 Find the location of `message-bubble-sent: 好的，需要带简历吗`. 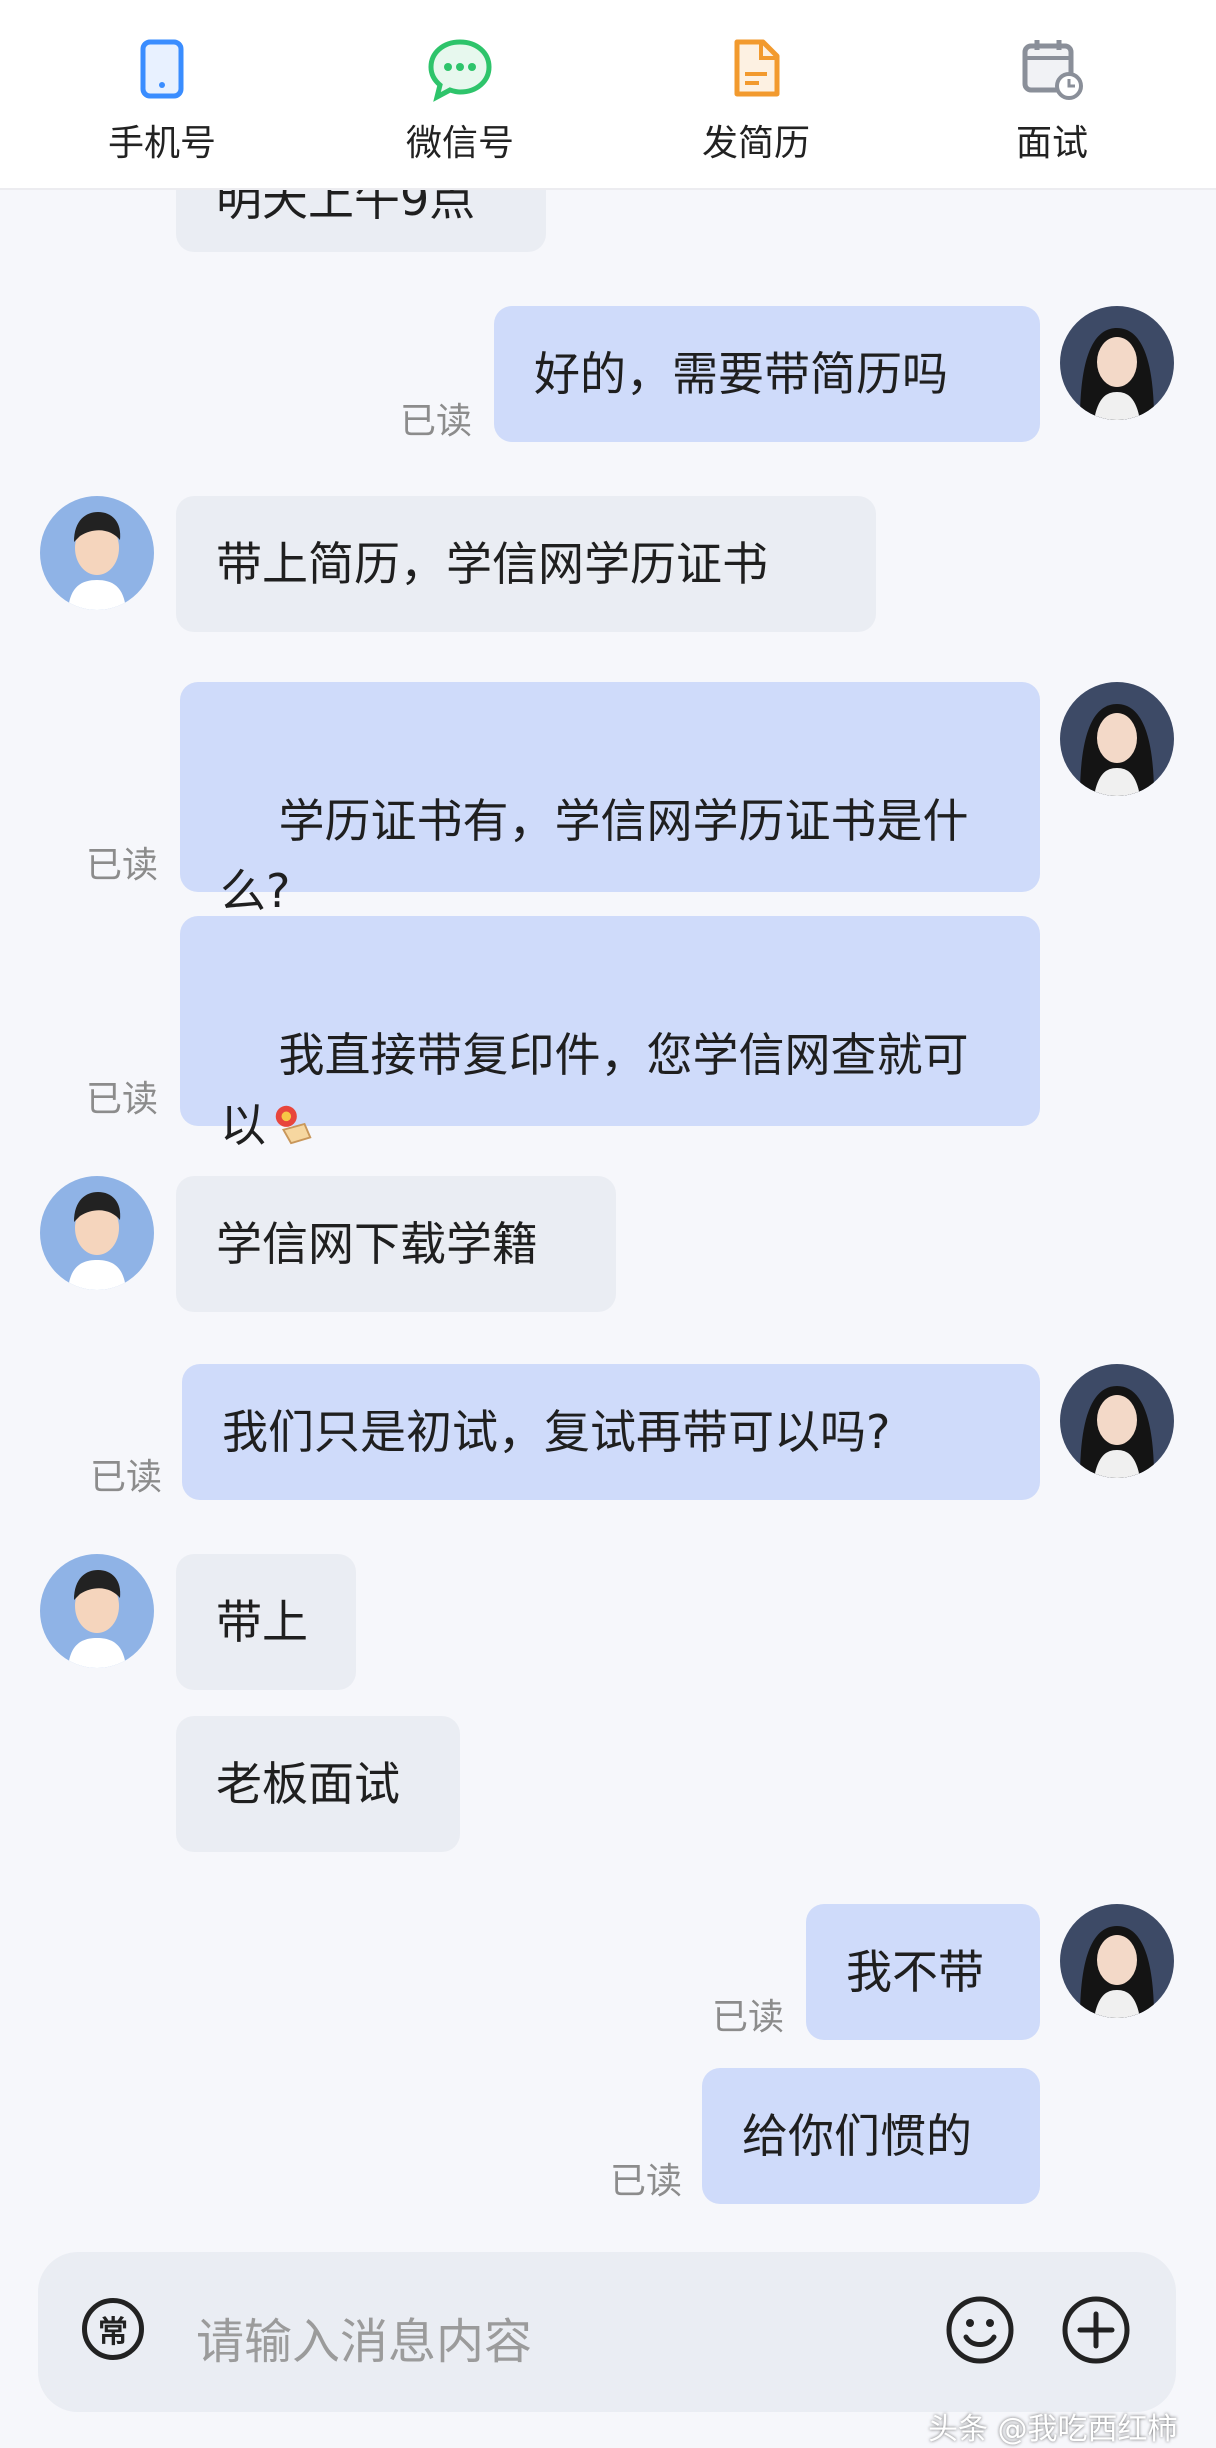

message-bubble-sent: 好的，需要带简历吗 is located at coordinates (767, 374).